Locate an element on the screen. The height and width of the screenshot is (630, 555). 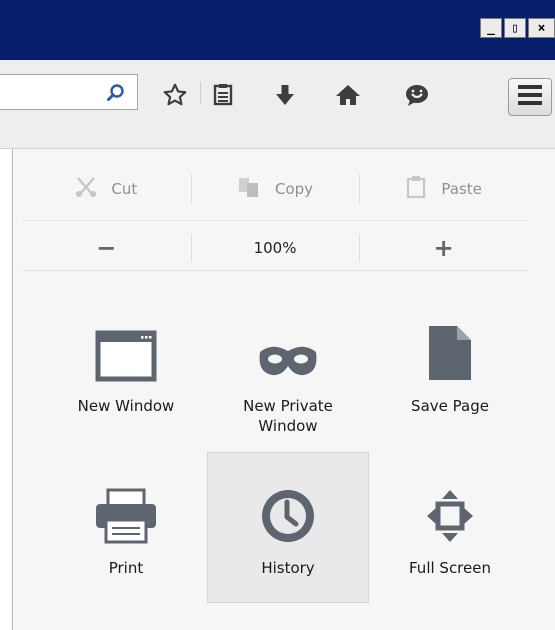
minimize-icon: _ is located at coordinates (491, 28).